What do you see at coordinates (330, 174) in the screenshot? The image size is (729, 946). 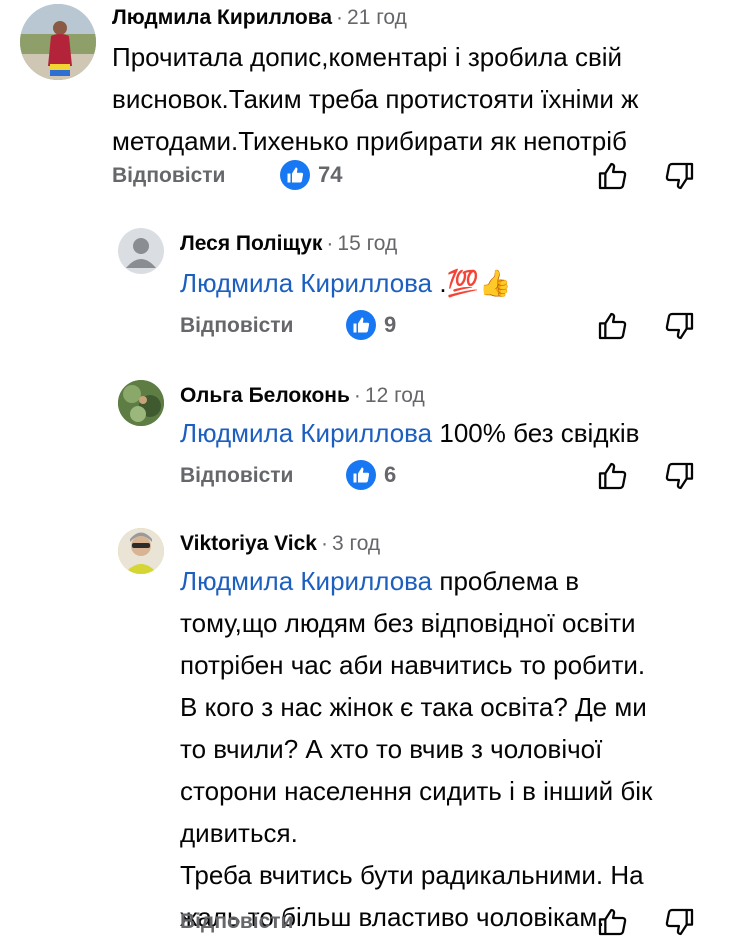 I see `like-count: 74` at bounding box center [330, 174].